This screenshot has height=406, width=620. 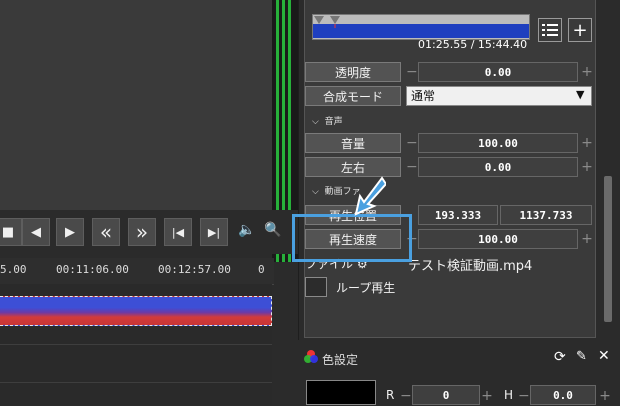 I want to click on h-label: H, so click(x=509, y=395).